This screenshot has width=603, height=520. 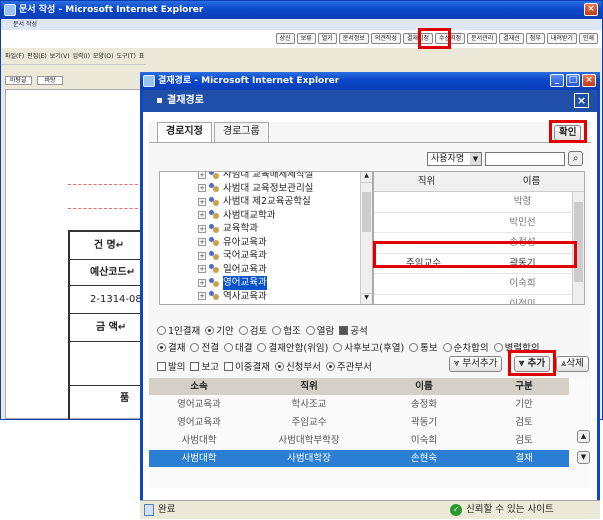 I want to click on menu-item: 입력(I), so click(x=82, y=56).